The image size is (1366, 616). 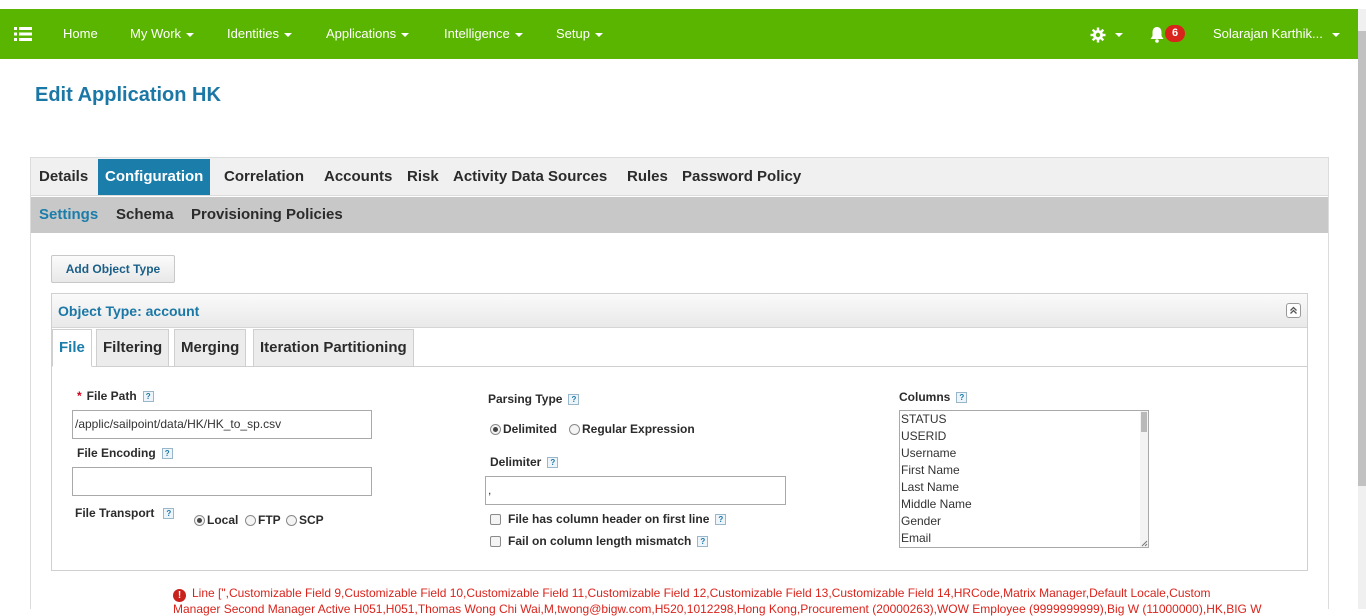 I want to click on nav-my-work: My Work, so click(x=162, y=33).